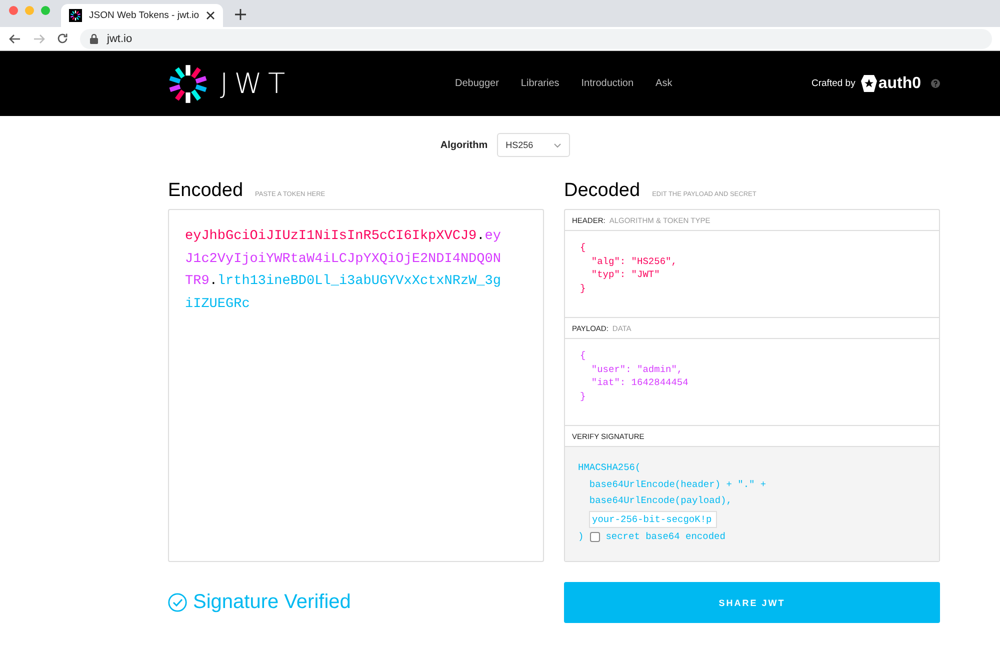  Describe the element at coordinates (899, 83) in the screenshot. I see `brand-name: auth0` at that location.